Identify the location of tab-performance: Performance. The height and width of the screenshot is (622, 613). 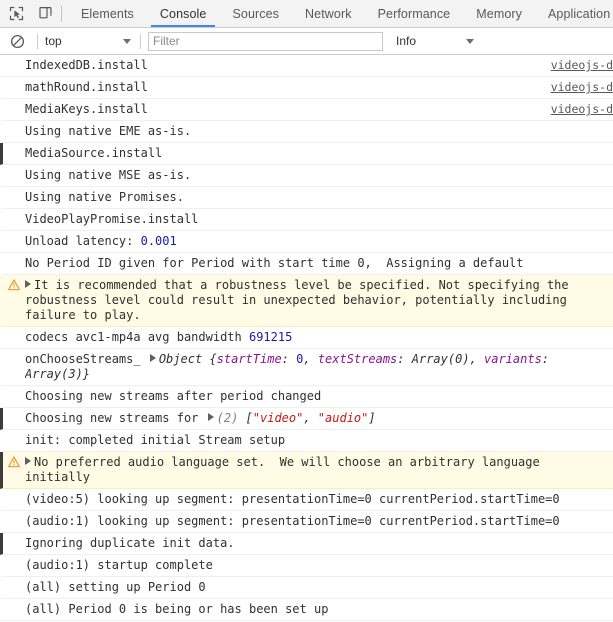
(414, 13).